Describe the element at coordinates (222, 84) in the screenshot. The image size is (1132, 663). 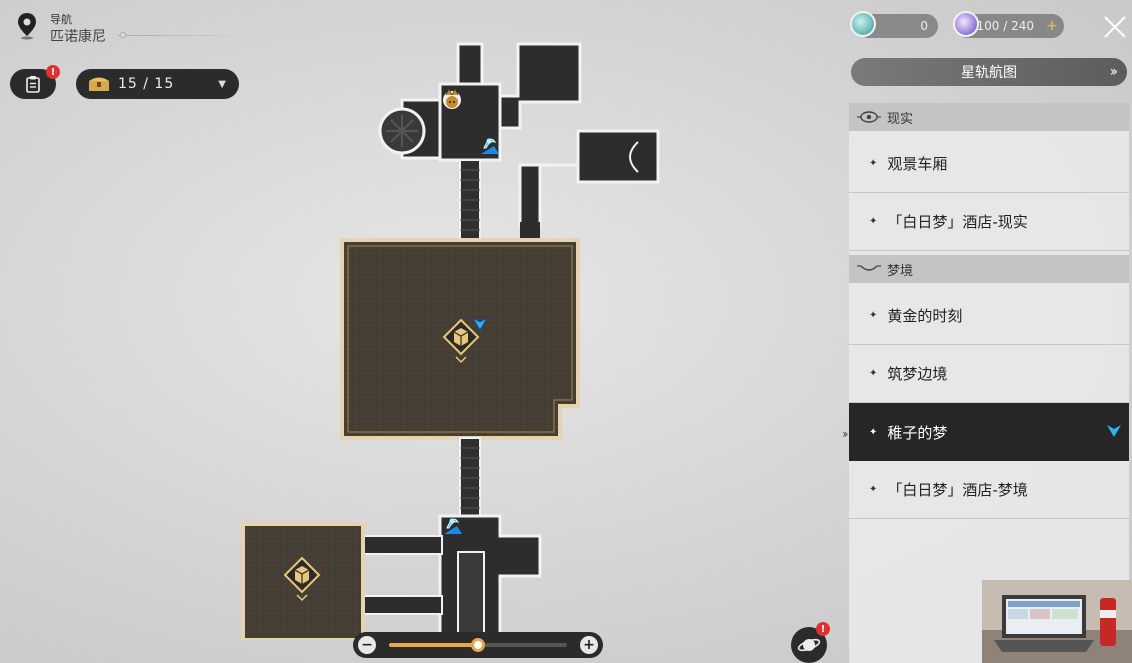
I see `dropdown-caret-icon: ▼` at that location.